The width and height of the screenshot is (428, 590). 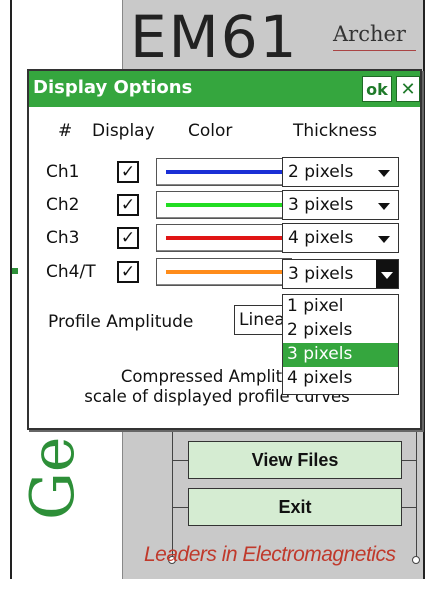 I want to click on dropdown-option: 3 pixels, so click(x=340, y=355).